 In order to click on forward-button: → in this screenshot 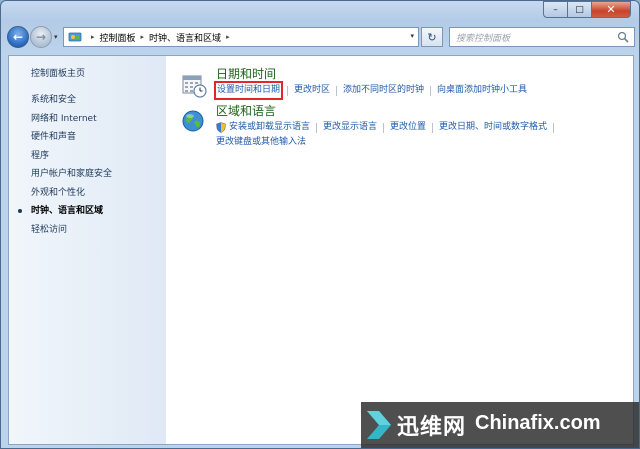, I will do `click(41, 37)`.